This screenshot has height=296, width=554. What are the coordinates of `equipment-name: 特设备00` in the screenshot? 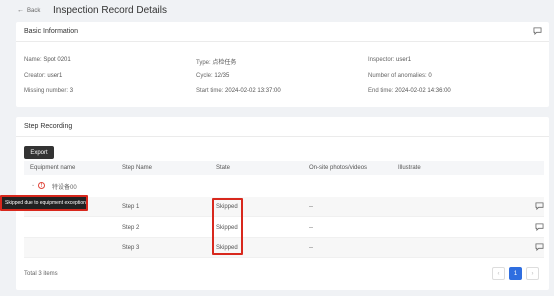 It's located at (64, 188).